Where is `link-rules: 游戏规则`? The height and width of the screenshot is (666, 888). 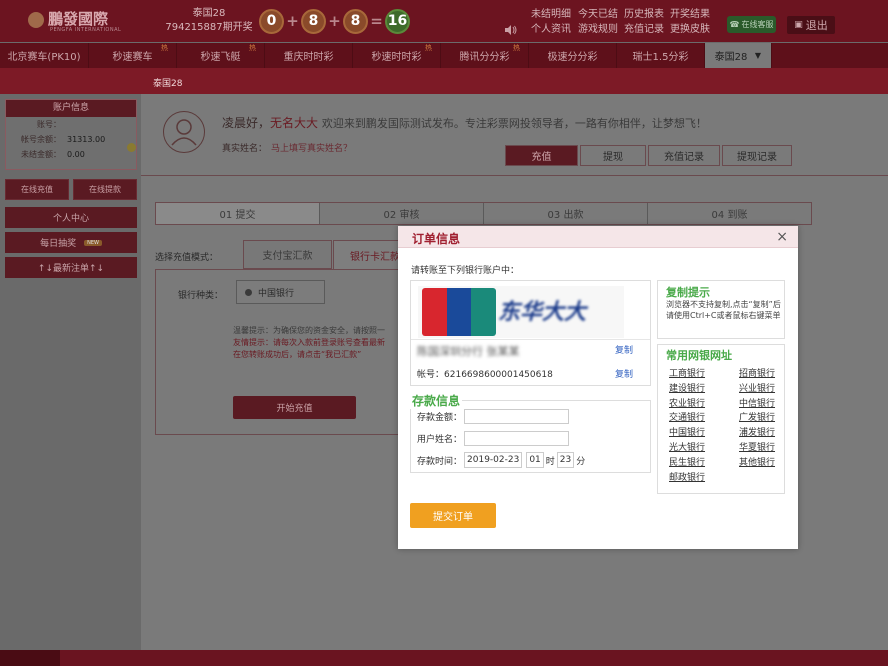 link-rules: 游戏规则 is located at coordinates (598, 27).